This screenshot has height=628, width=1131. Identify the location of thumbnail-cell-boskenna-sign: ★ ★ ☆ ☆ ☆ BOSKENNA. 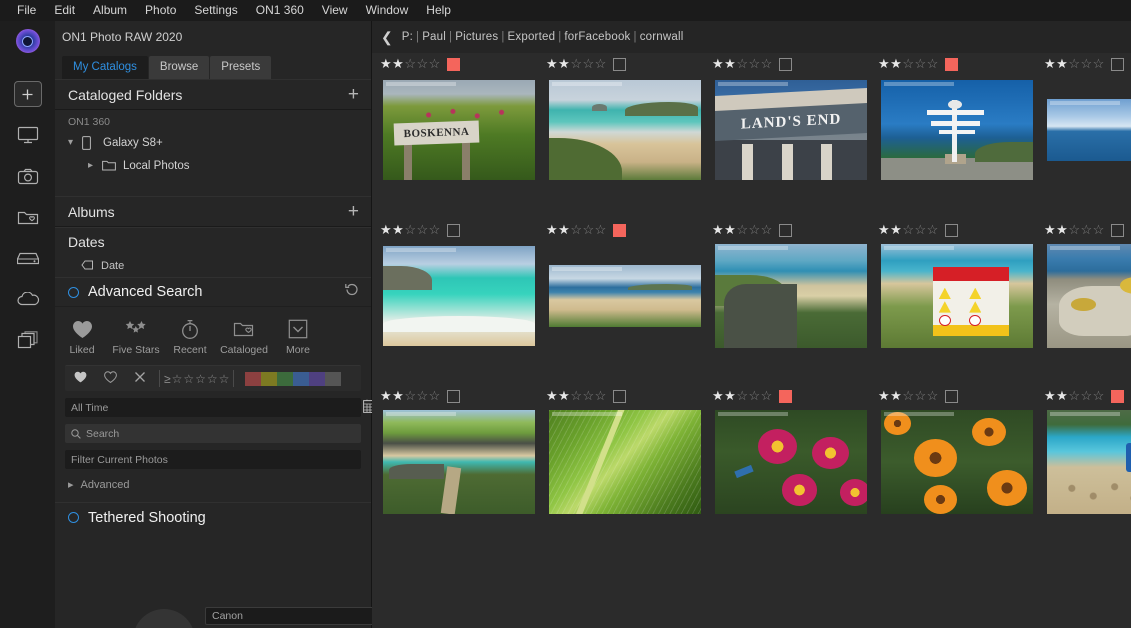
(459, 136).